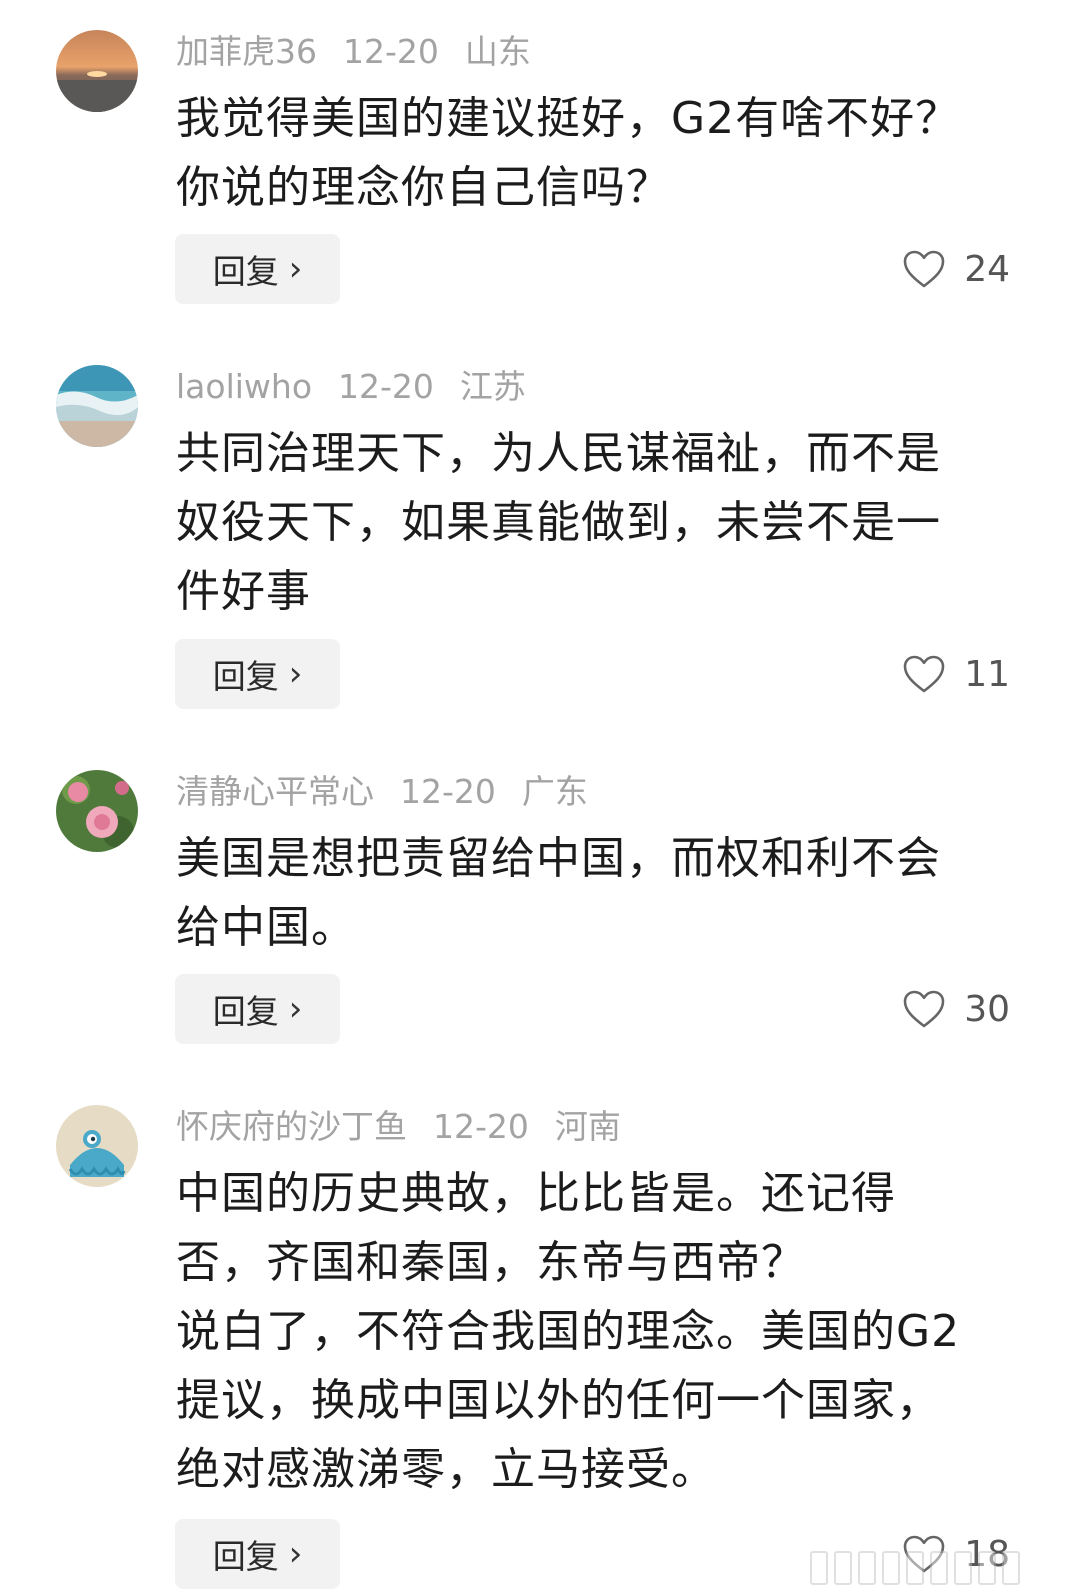 The width and height of the screenshot is (1080, 1590). What do you see at coordinates (492, 386) in the screenshot?
I see `comment-location: 江苏` at bounding box center [492, 386].